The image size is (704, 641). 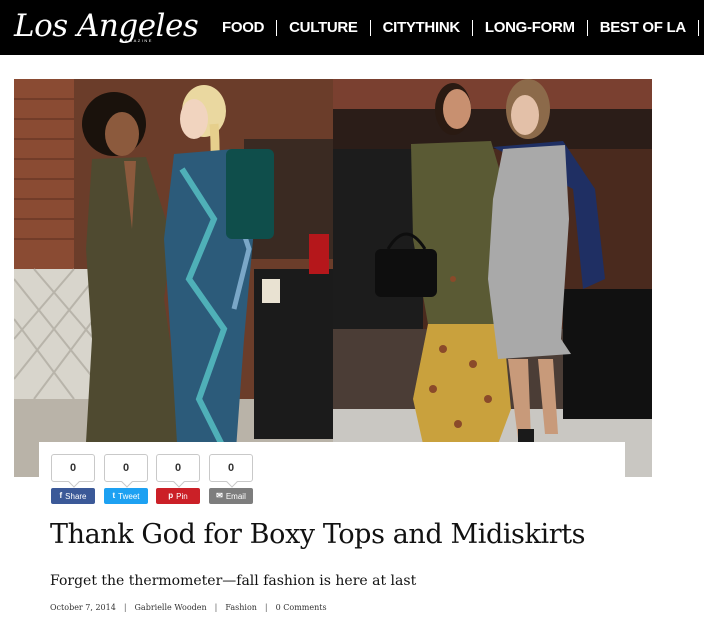 I want to click on twitter-icon: t, so click(x=114, y=495).